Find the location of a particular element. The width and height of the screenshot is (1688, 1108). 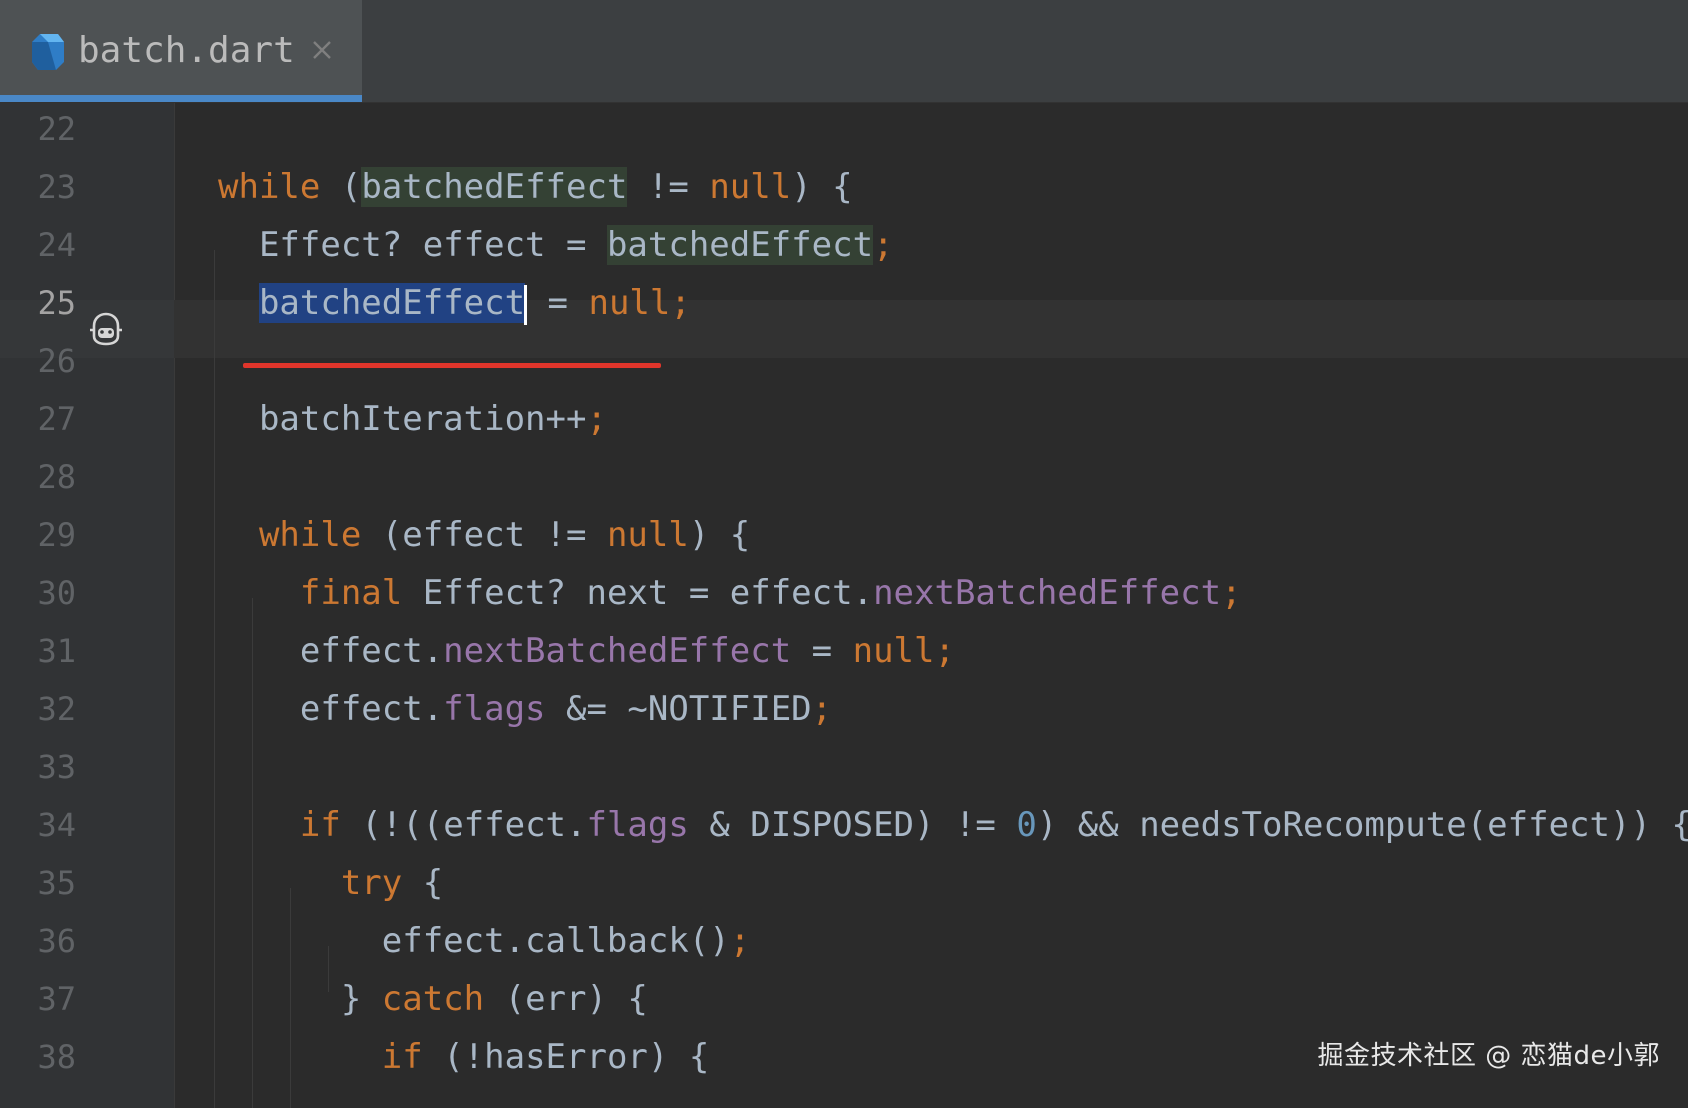

code-text: effect.flags &= ~NOTIFIED; is located at coordinates (525, 709).